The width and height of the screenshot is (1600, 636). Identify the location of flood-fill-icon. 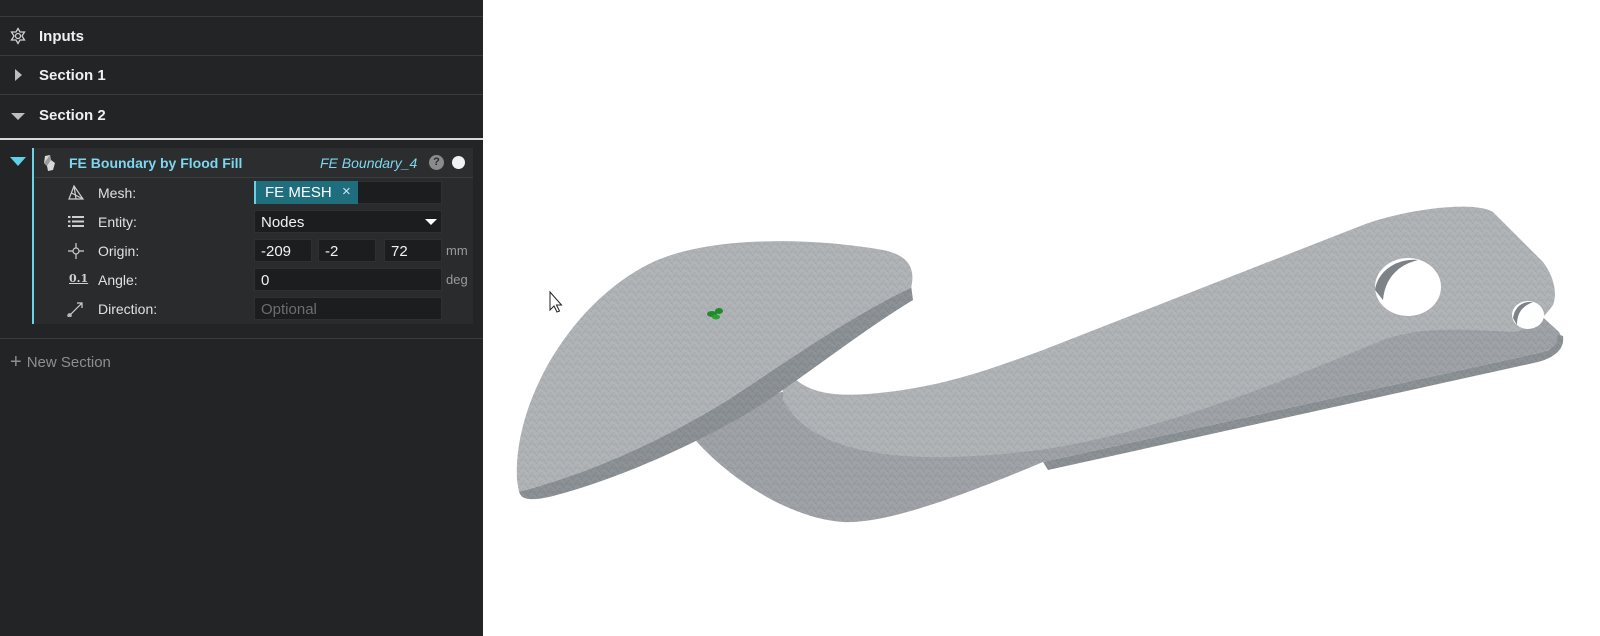
(49, 163).